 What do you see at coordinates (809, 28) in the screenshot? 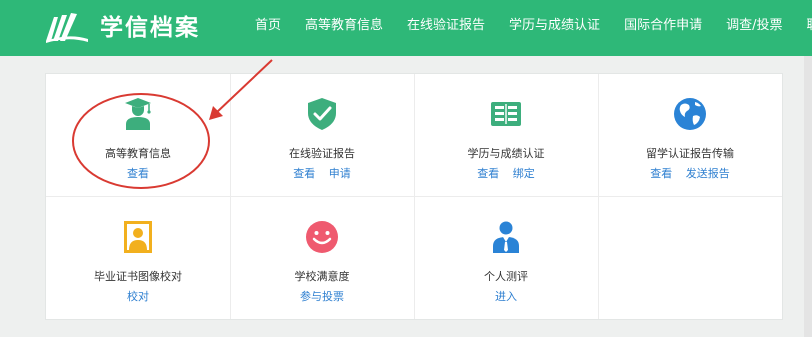
I see `nav-contact-truncated: 联` at bounding box center [809, 28].